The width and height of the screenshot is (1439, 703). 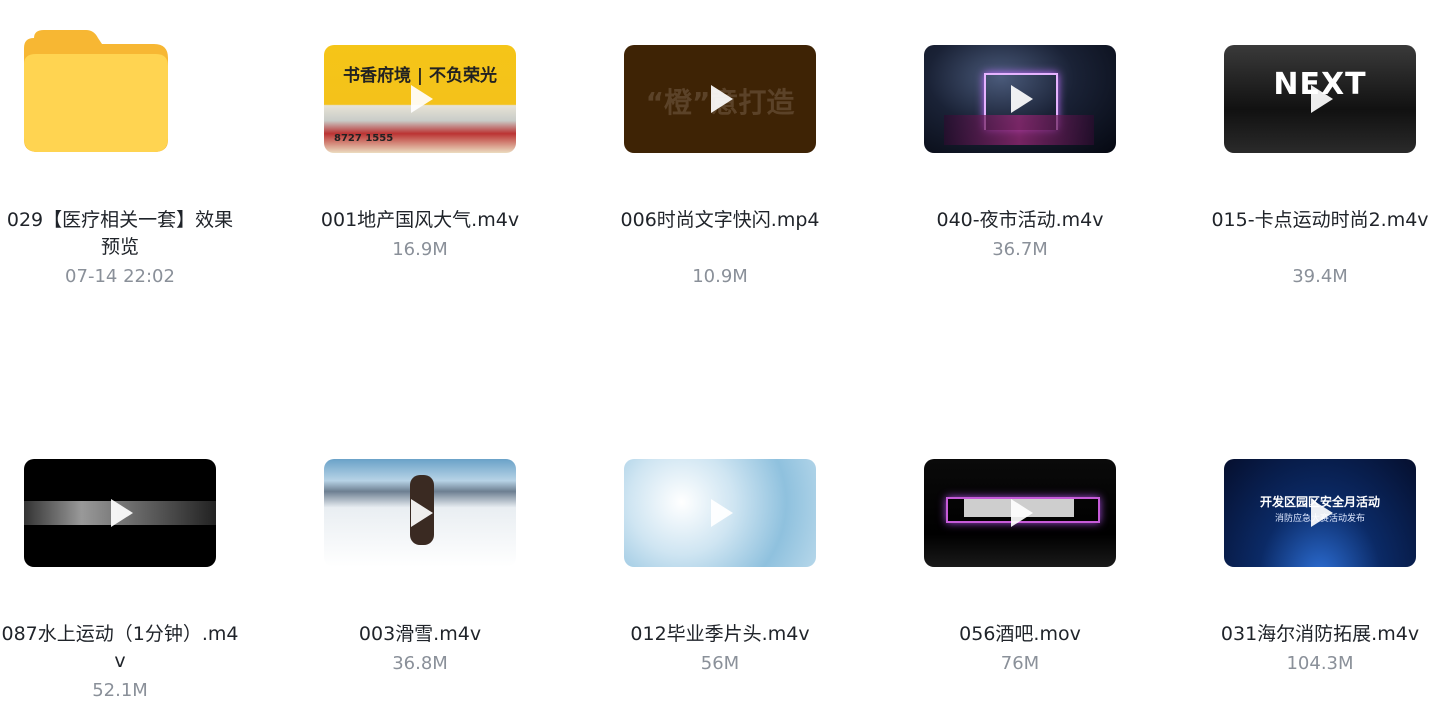 I want to click on file-meta: 39.4M, so click(x=1320, y=276).